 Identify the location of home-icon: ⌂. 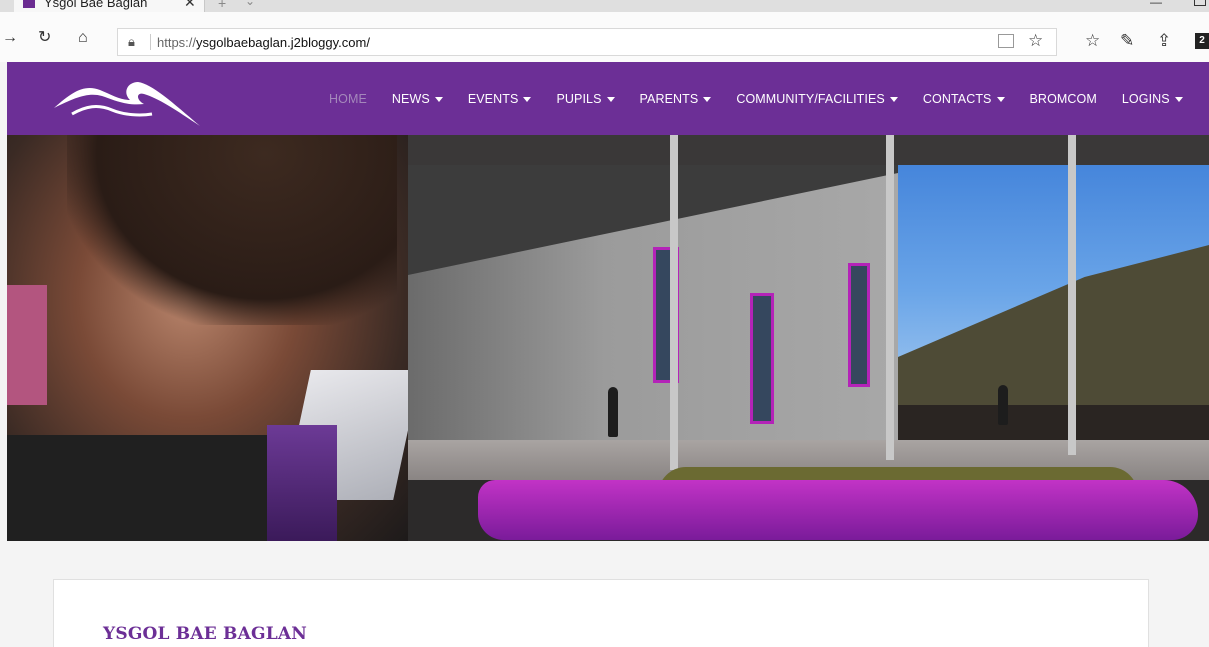
(83, 38).